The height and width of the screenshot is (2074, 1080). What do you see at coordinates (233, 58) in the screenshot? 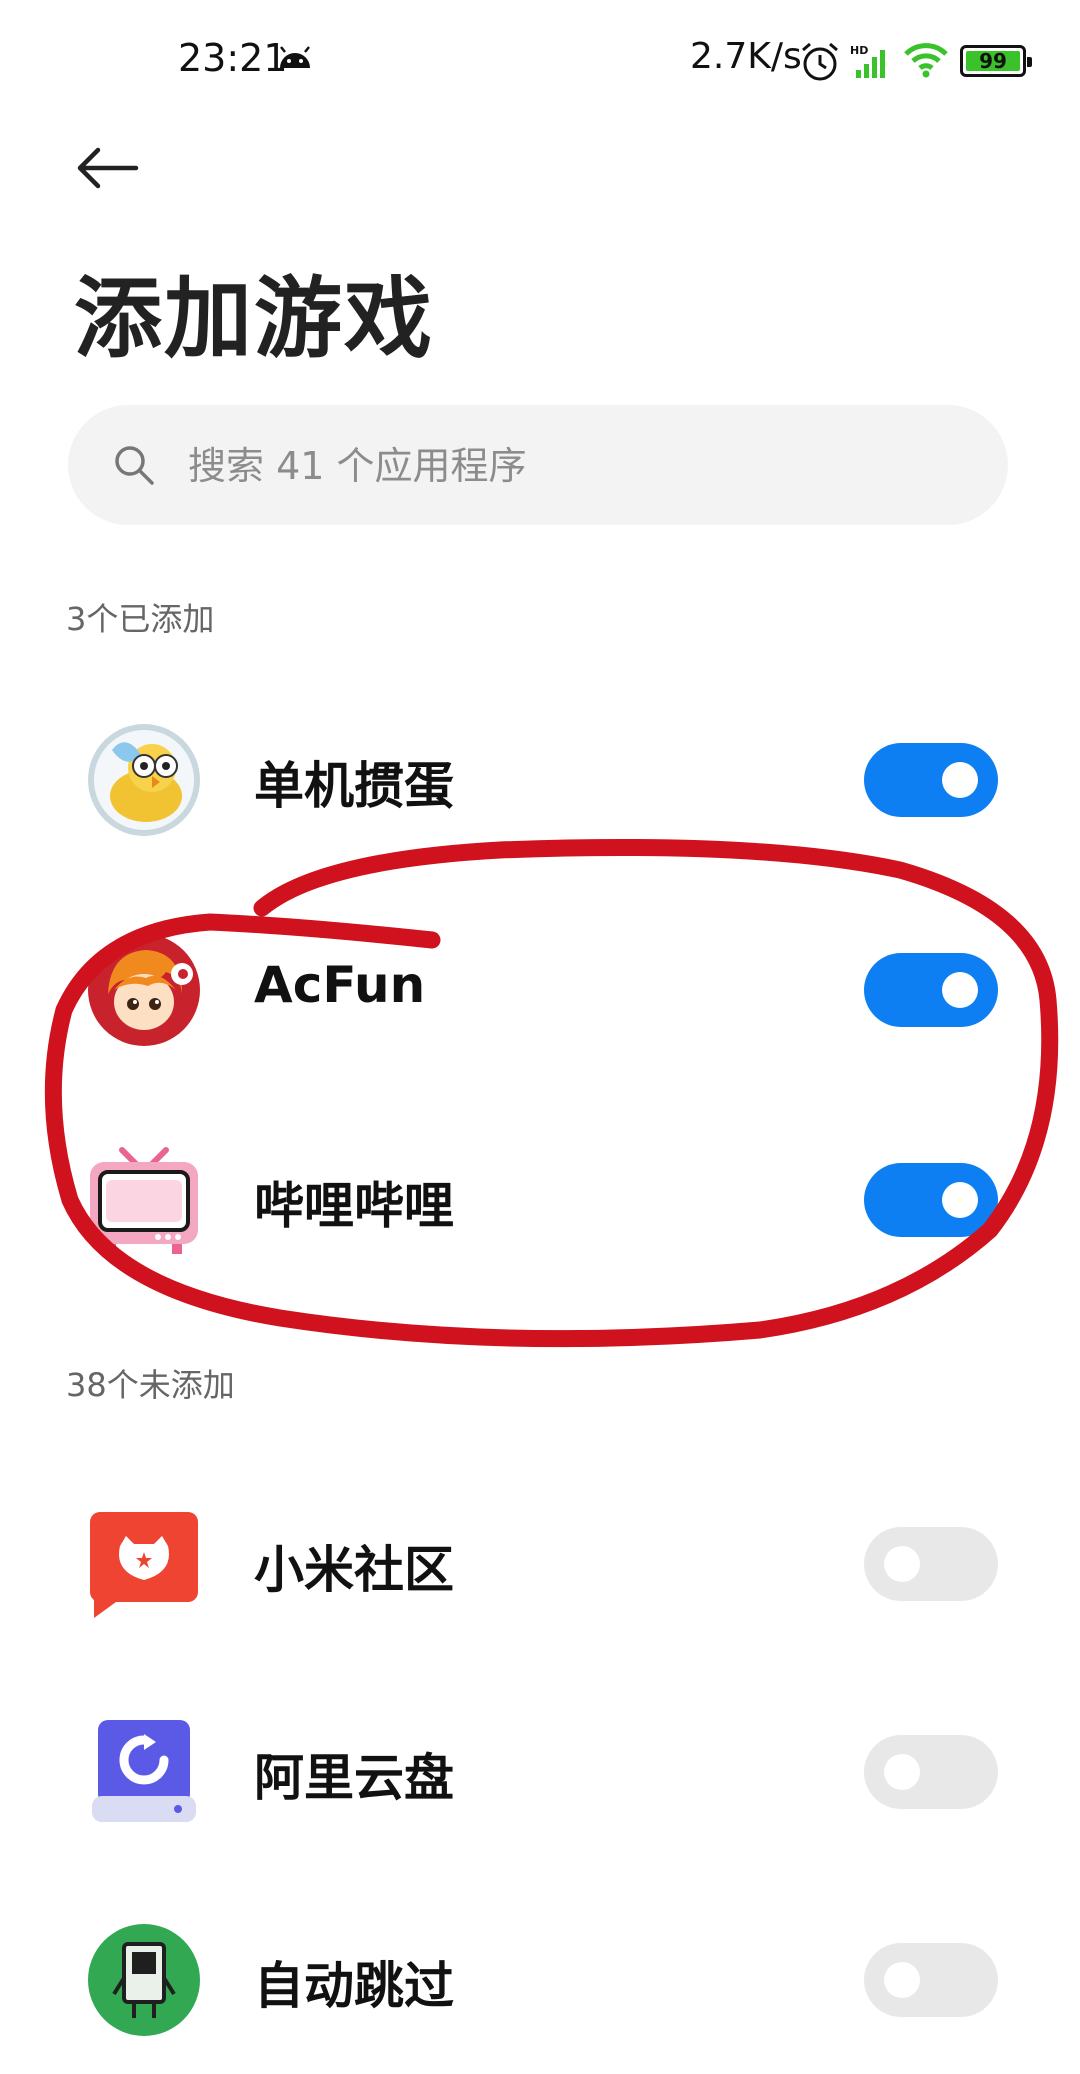
I see `status-time: 23:21` at bounding box center [233, 58].